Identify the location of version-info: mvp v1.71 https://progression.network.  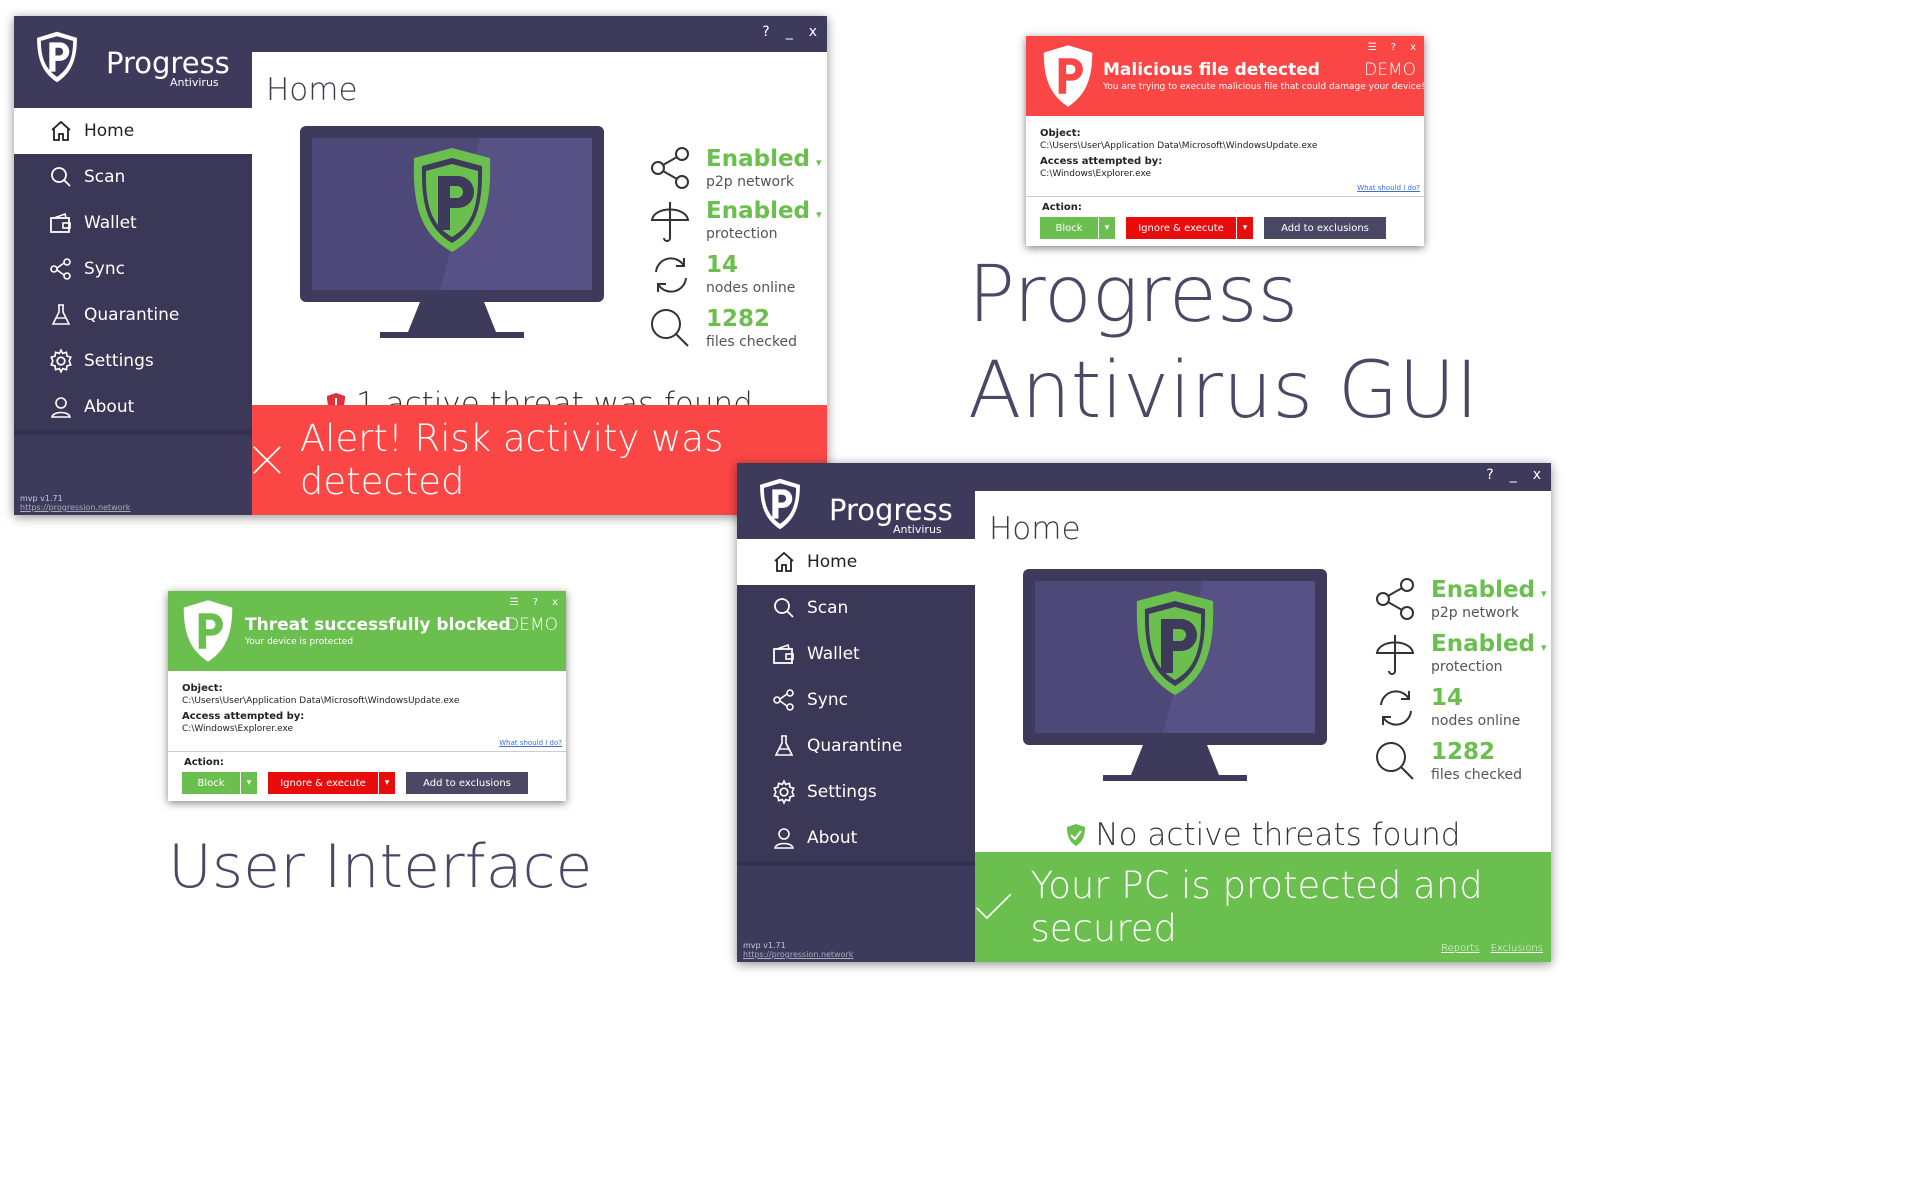
(798, 950).